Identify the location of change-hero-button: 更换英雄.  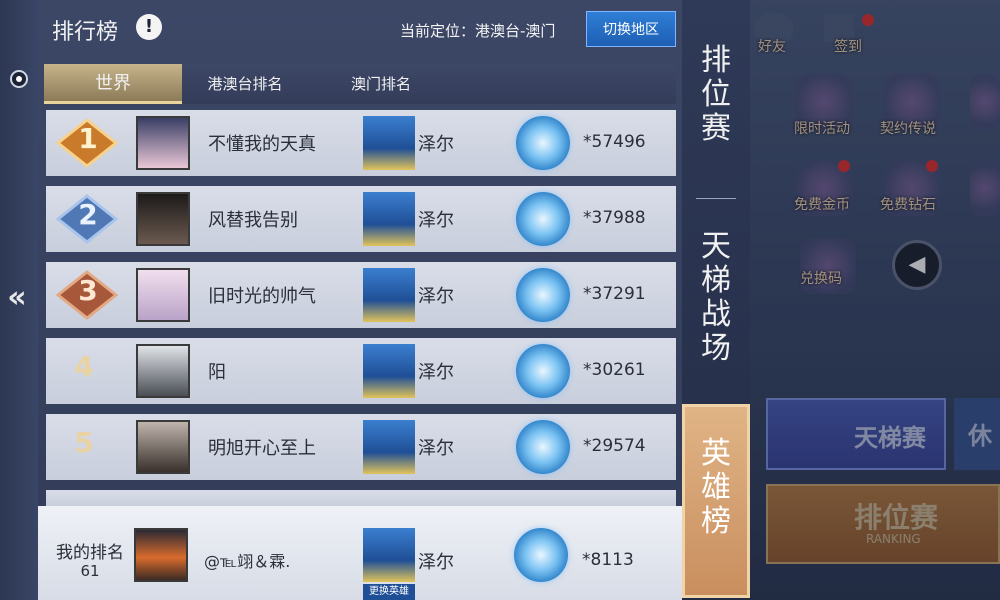
(389, 592).